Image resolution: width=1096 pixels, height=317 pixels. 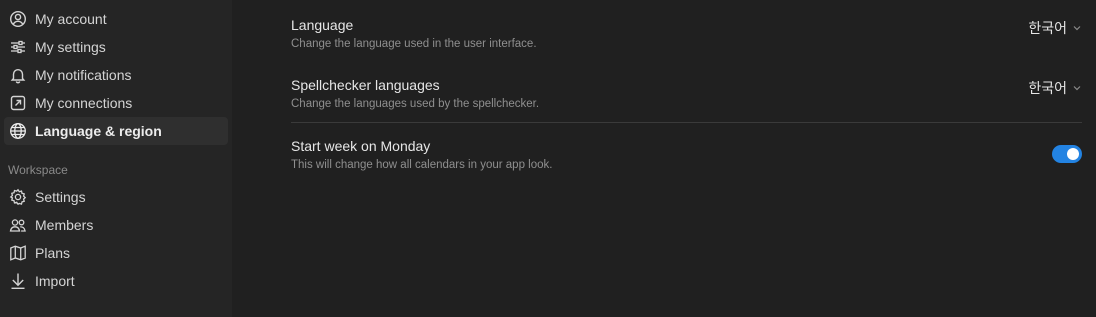 What do you see at coordinates (38, 170) in the screenshot?
I see `workspace-section-label: Workspace` at bounding box center [38, 170].